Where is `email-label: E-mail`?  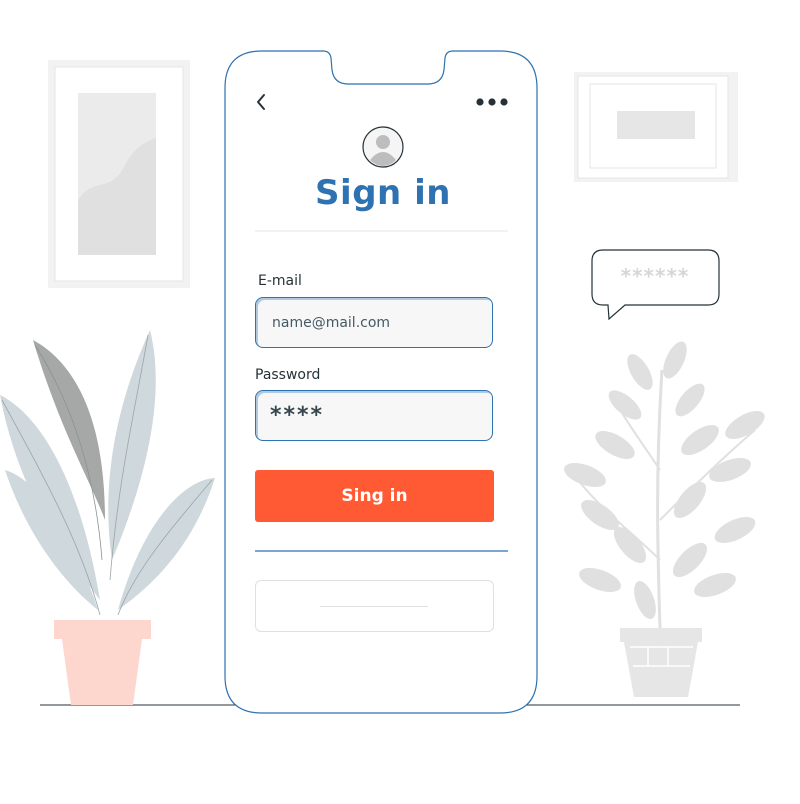
email-label: E-mail is located at coordinates (280, 281).